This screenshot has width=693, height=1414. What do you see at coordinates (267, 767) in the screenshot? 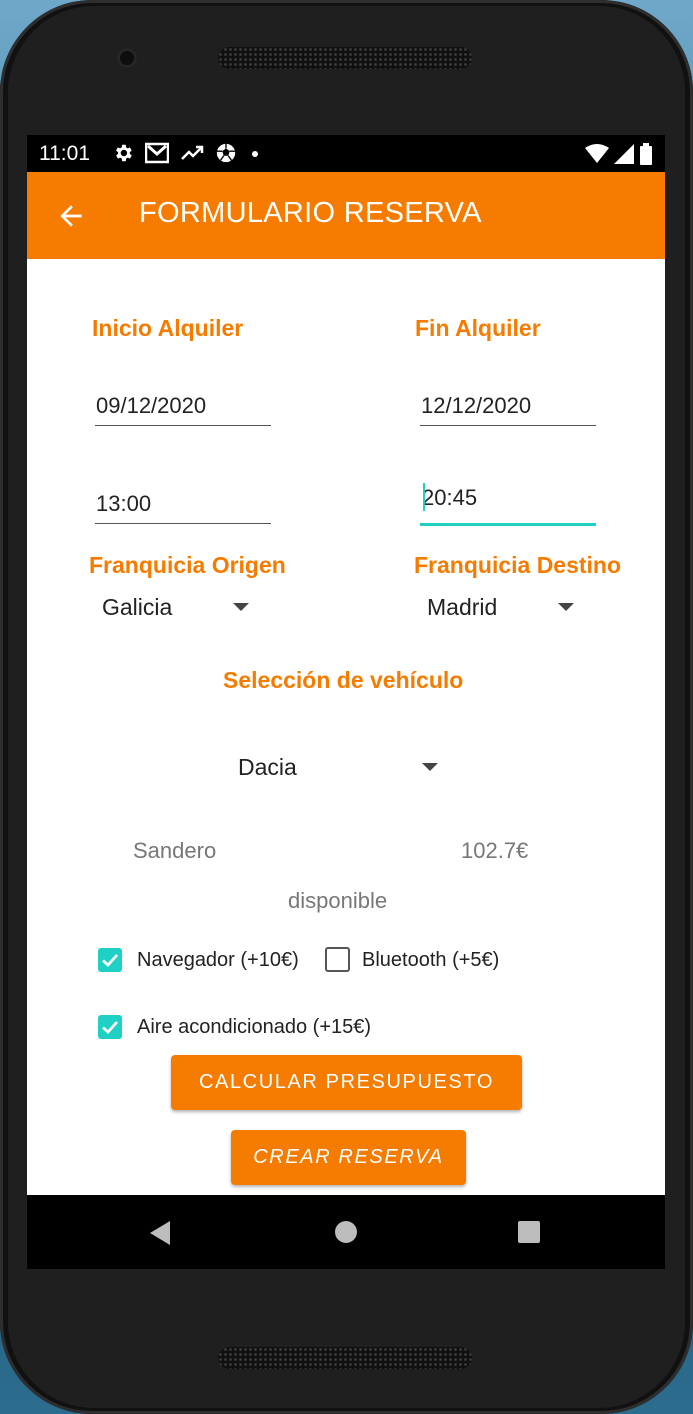
I see `vehiculo-value: Dacia` at bounding box center [267, 767].